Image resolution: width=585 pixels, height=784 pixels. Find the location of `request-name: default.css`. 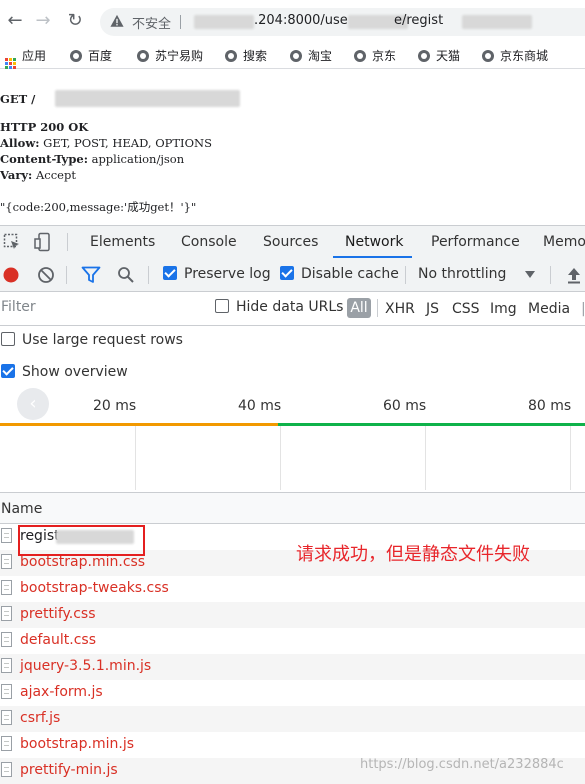

request-name: default.css is located at coordinates (58, 640).